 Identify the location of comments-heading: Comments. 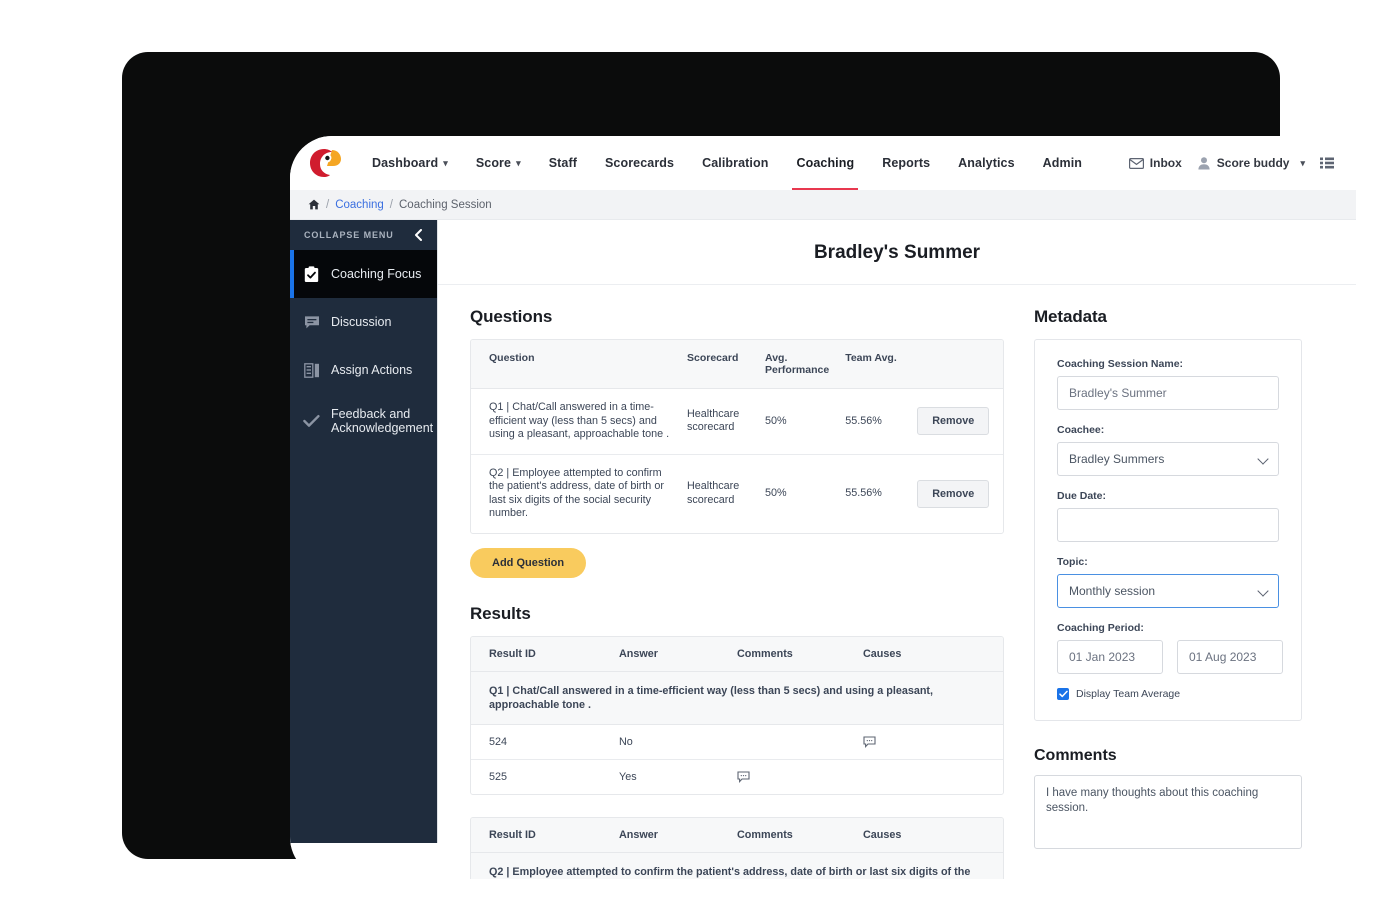
(1075, 755).